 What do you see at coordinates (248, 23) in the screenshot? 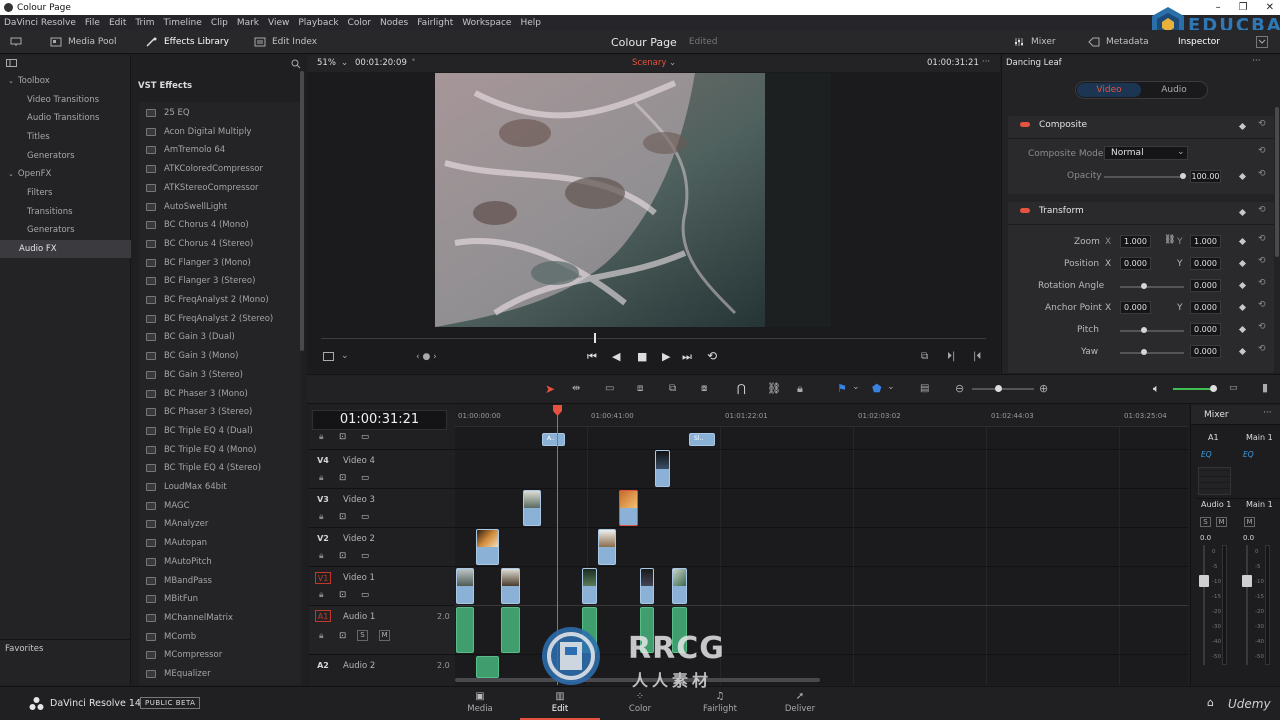
I see `menu-mark: Mark` at bounding box center [248, 23].